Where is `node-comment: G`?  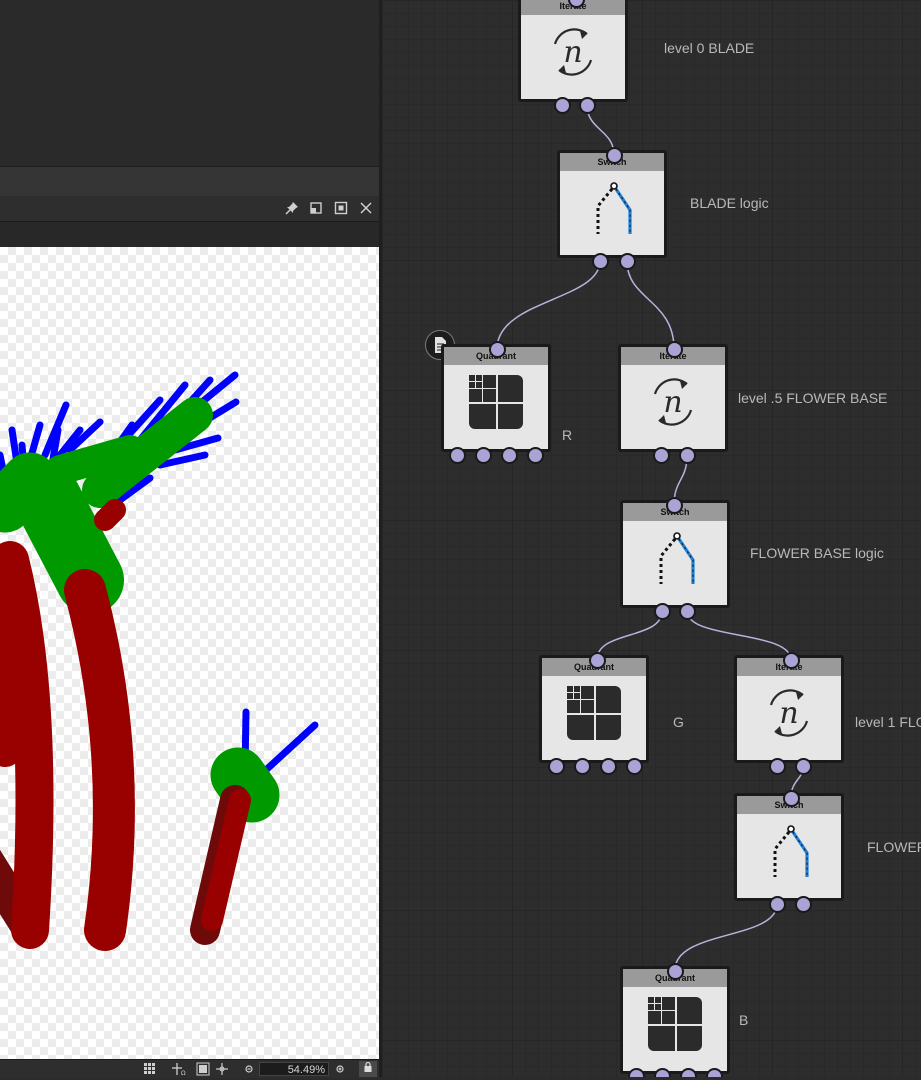
node-comment: G is located at coordinates (678, 722).